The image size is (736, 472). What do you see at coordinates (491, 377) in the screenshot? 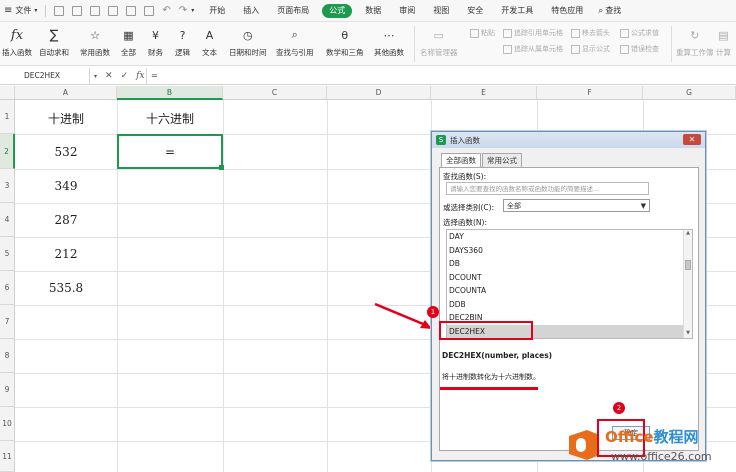
I see `function-description: 将十进制数转化为十六进制数。` at bounding box center [491, 377].